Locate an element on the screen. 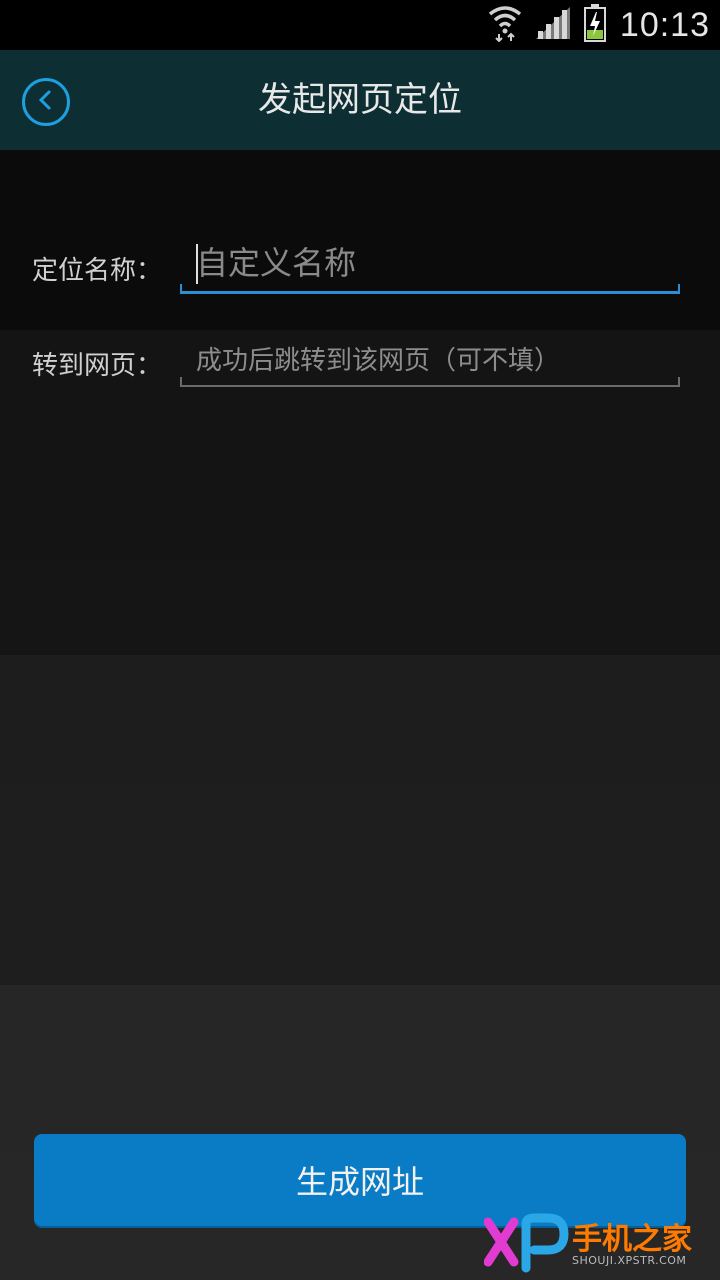 This screenshot has height=1280, width=720. location-name-underline is located at coordinates (430, 289).